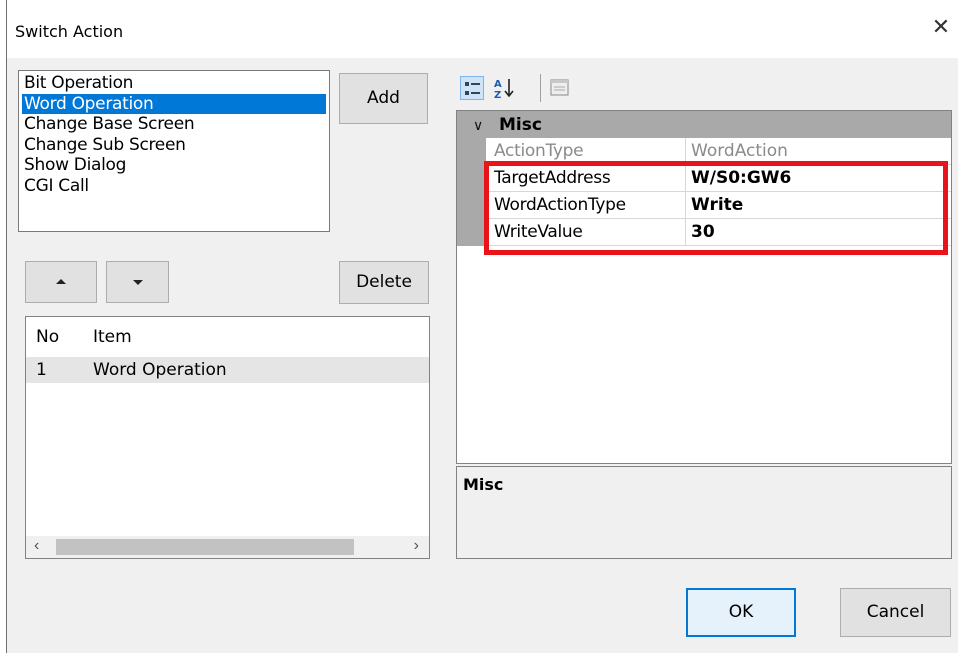  I want to click on svg-text: A, so click(498, 84).